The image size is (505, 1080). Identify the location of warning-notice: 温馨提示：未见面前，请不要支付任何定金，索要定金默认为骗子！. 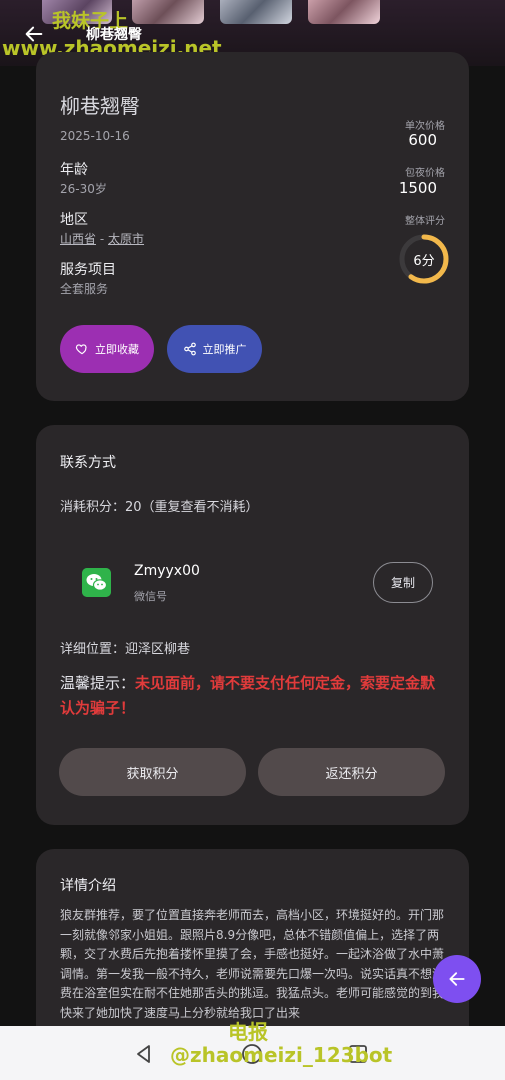
(255, 696).